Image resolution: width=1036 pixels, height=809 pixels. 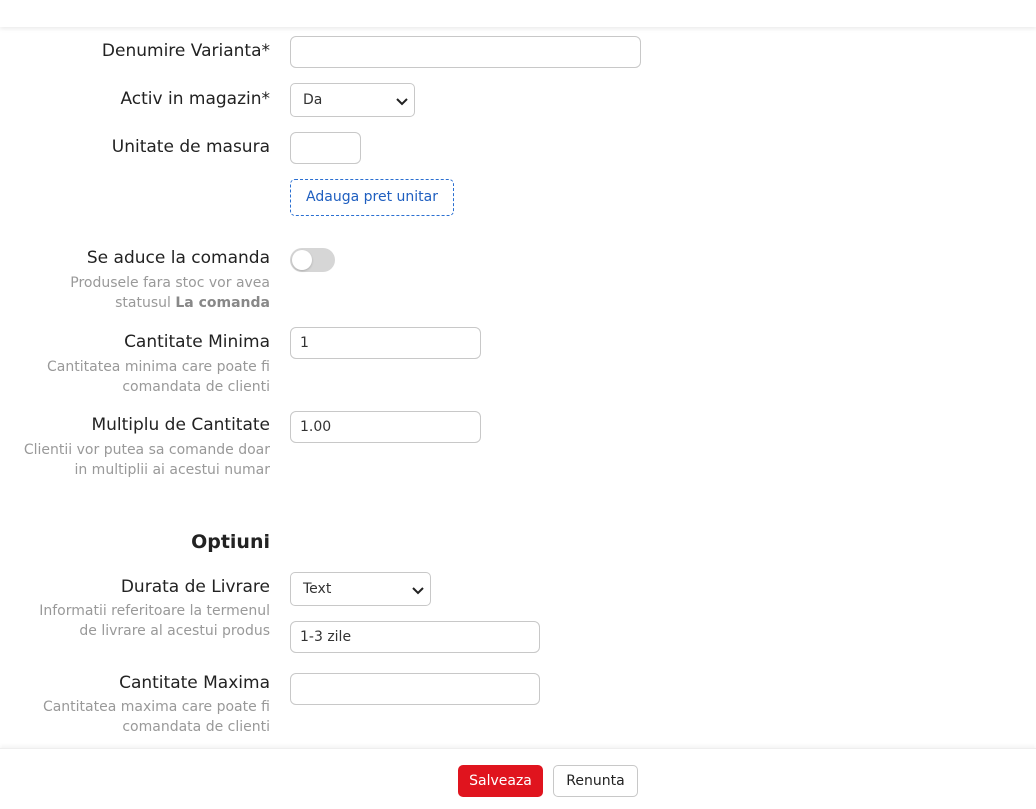 What do you see at coordinates (500, 781) in the screenshot?
I see `save-button: Salveaza` at bounding box center [500, 781].